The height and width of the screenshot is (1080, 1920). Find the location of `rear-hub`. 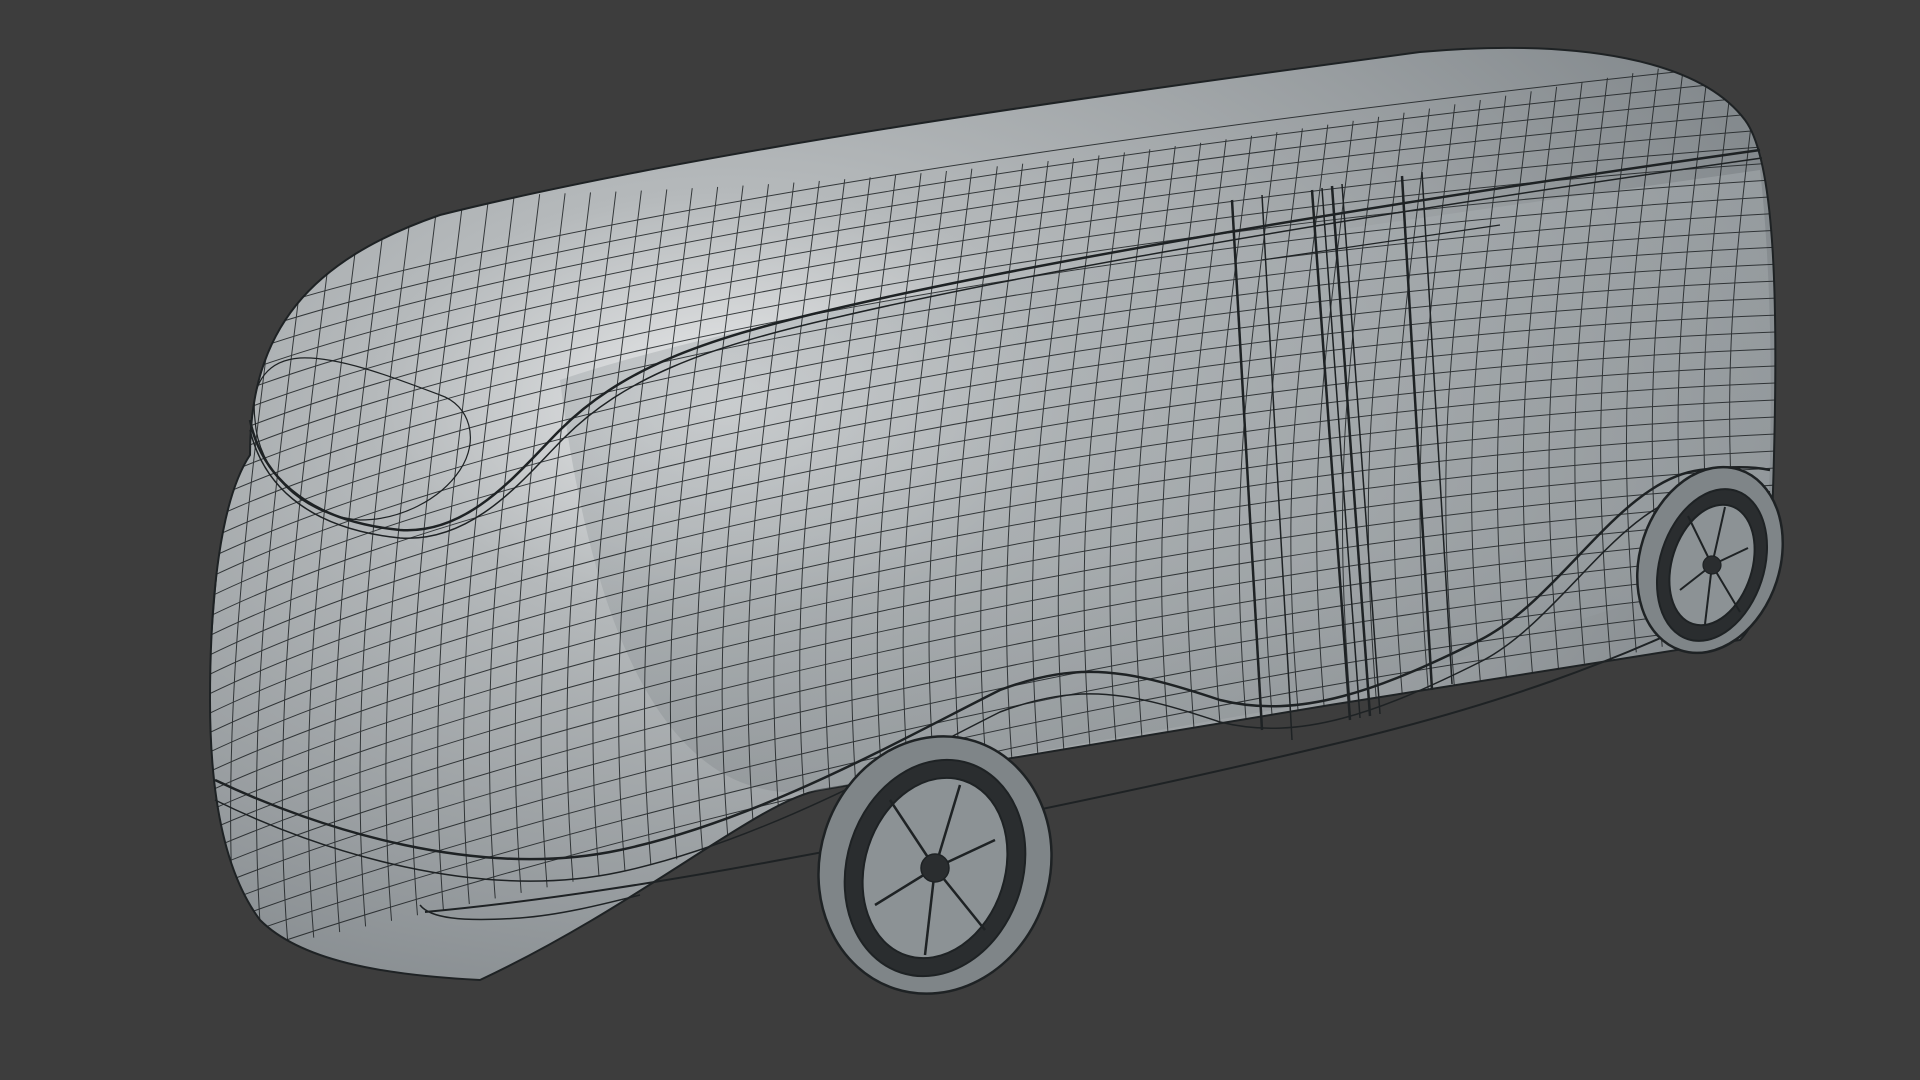

rear-hub is located at coordinates (1712, 565).